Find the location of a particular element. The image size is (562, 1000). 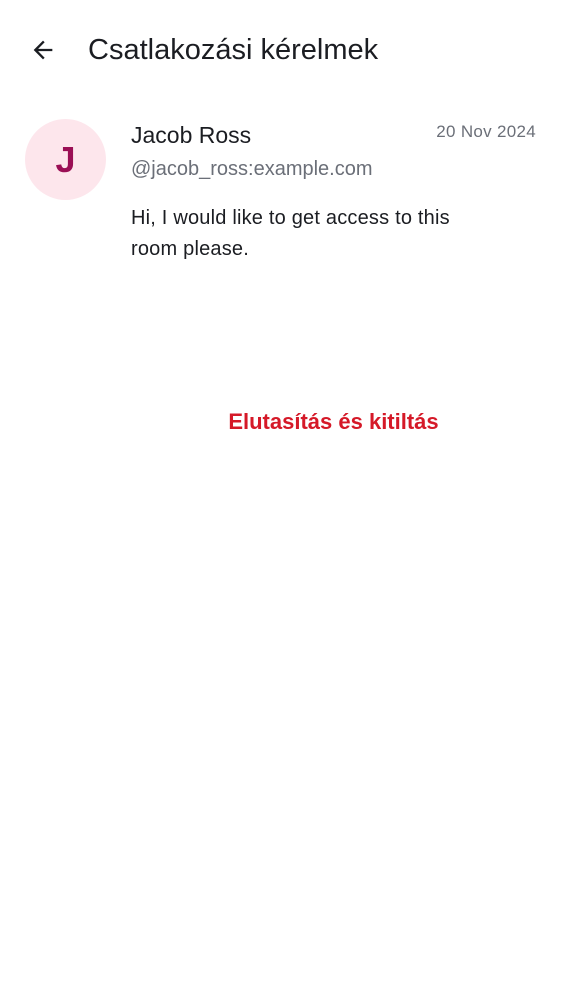

avatar: J is located at coordinates (65, 159).